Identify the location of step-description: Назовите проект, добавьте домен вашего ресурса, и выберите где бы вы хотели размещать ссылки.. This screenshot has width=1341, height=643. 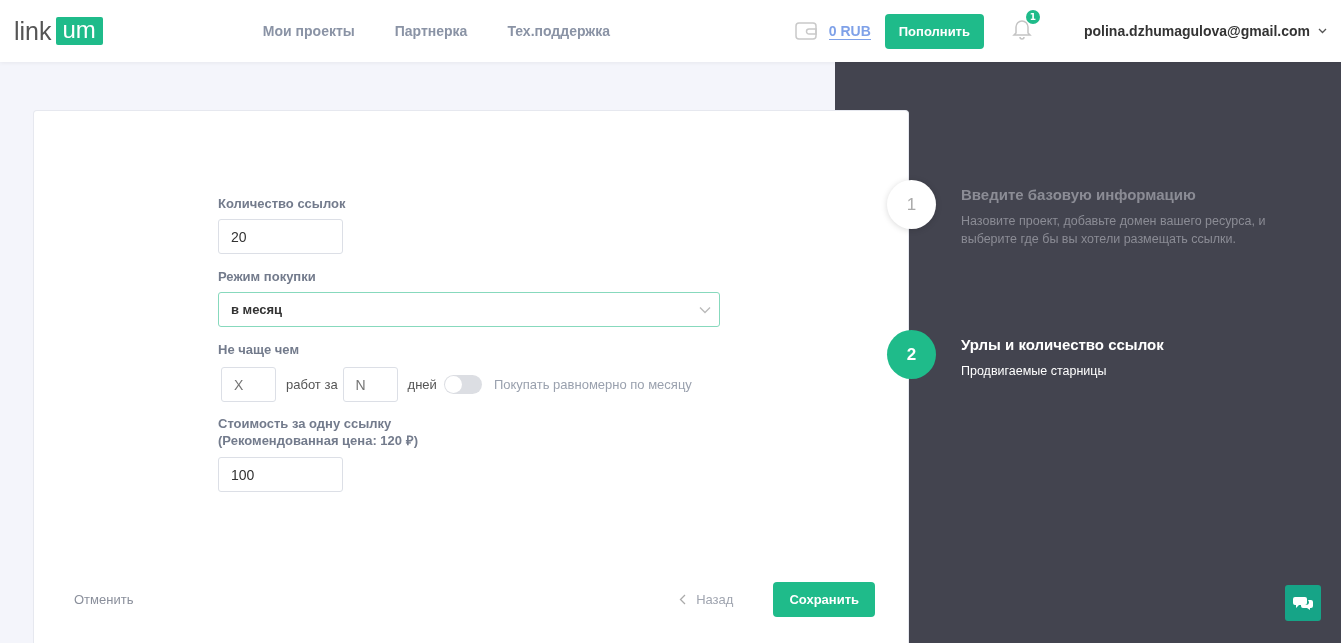
(1114, 230).